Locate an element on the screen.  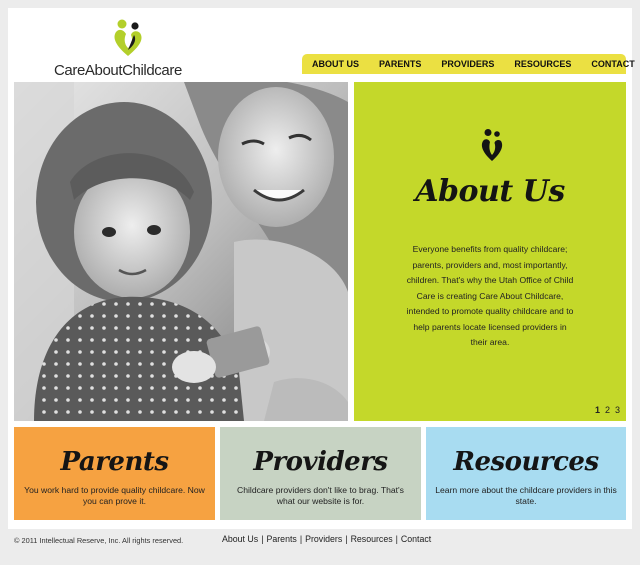
logo-word-childcare: Childcare is located at coordinates (152, 70).